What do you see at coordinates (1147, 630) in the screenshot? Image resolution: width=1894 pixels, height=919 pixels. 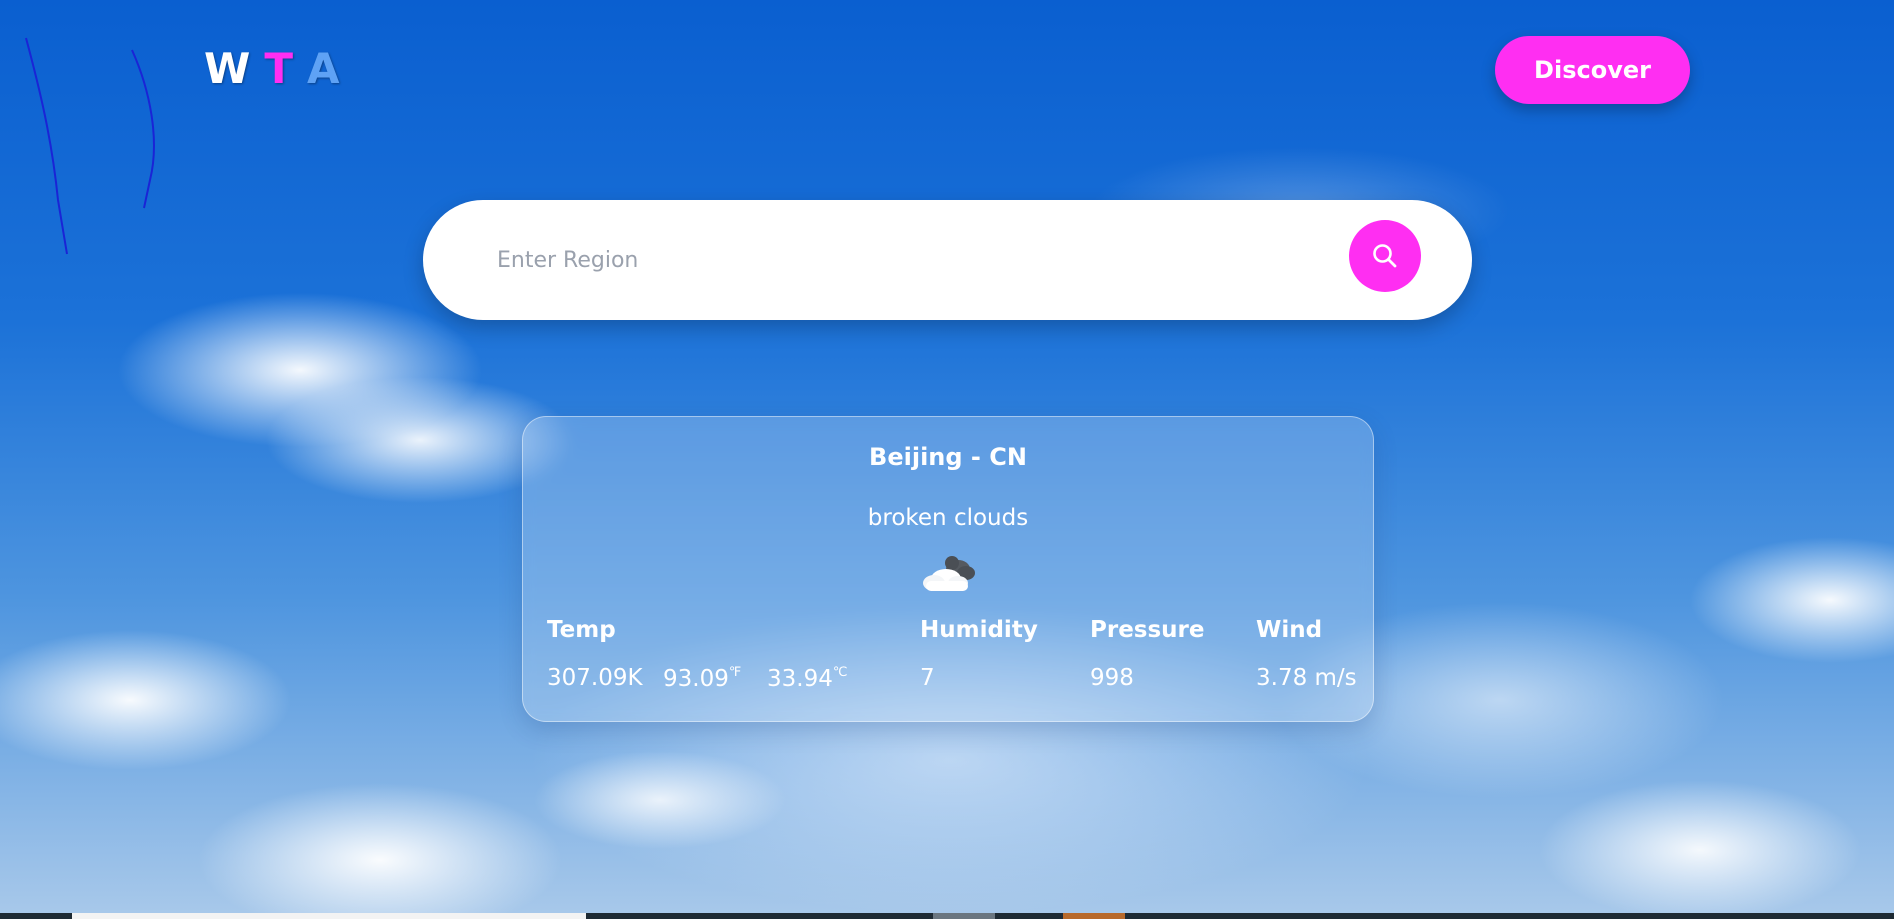 I see `pressure-label: Pressure` at bounding box center [1147, 630].